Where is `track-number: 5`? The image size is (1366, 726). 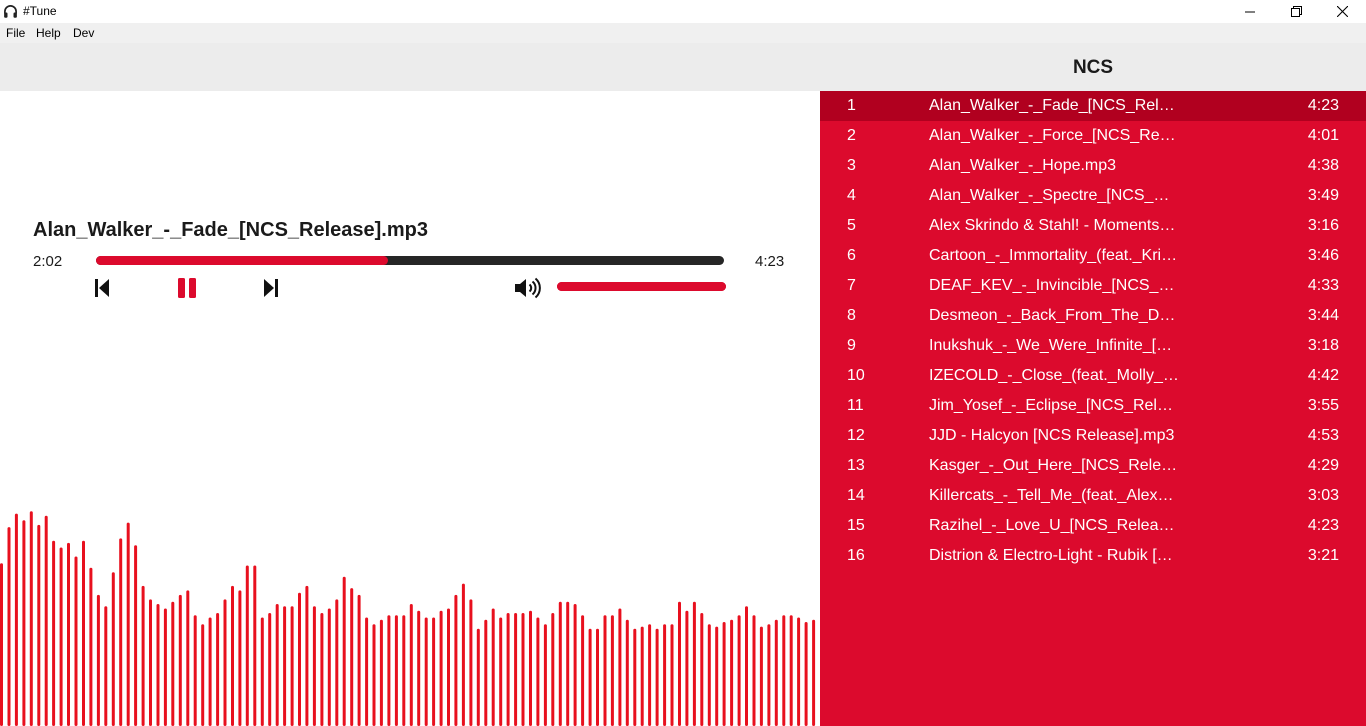 track-number: 5 is located at coordinates (851, 225).